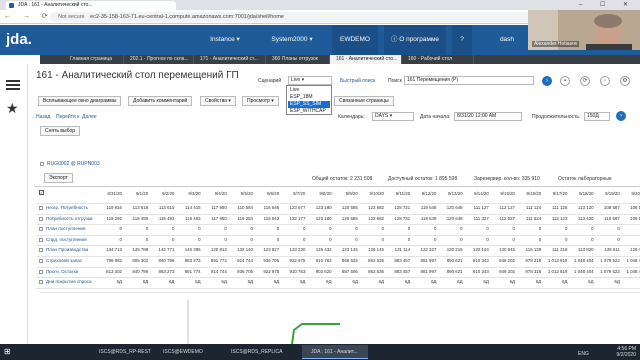 This screenshot has width=640, height=360. What do you see at coordinates (347, 271) in the screenshot?
I see `table-cell: 887 506` at bounding box center [347, 271].